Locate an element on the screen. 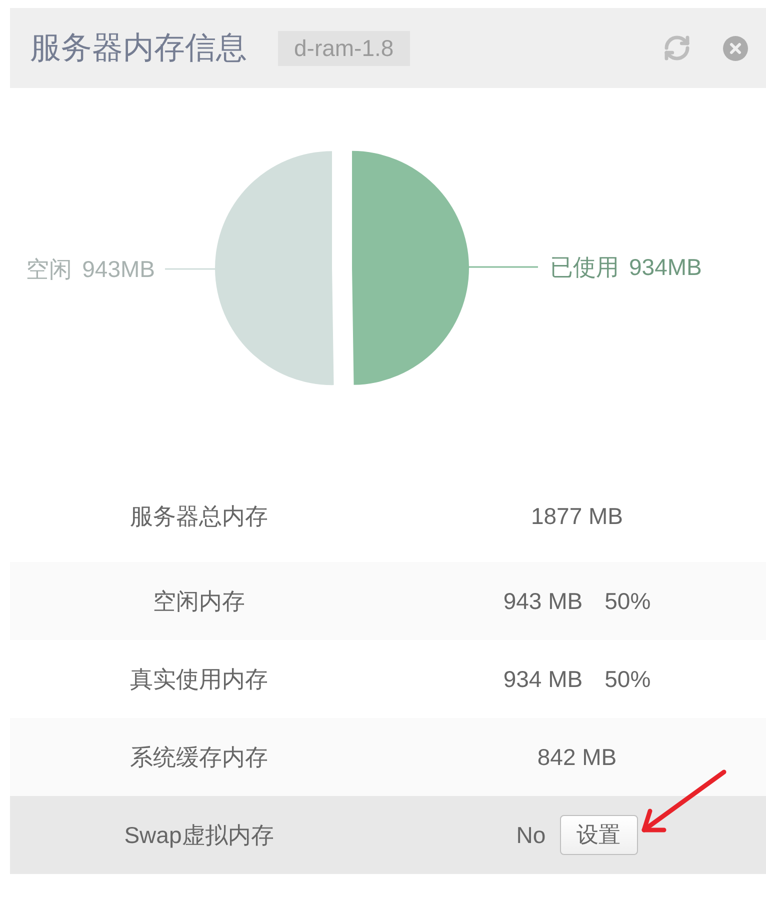  close-icon is located at coordinates (735, 48).